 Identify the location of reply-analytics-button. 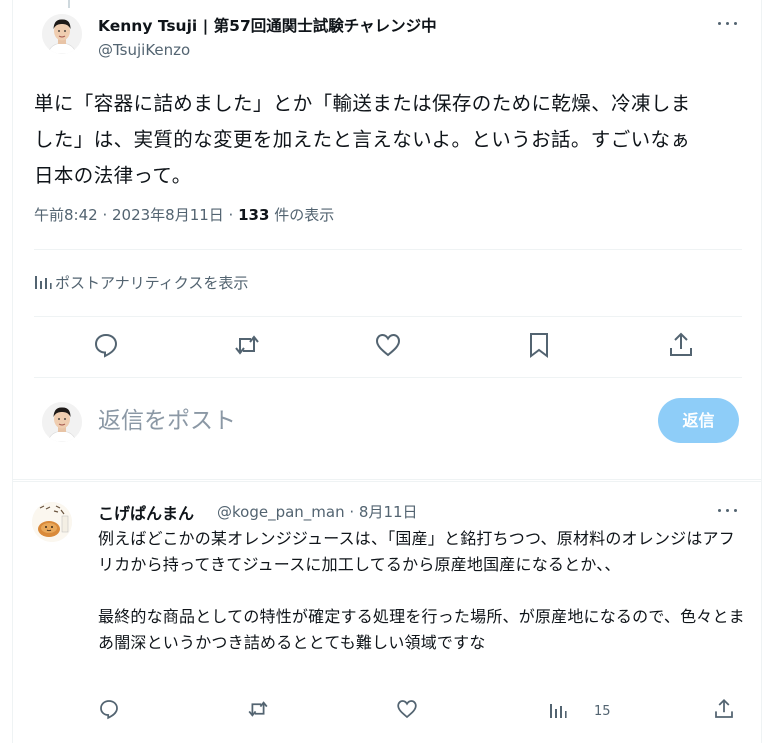
(558, 710).